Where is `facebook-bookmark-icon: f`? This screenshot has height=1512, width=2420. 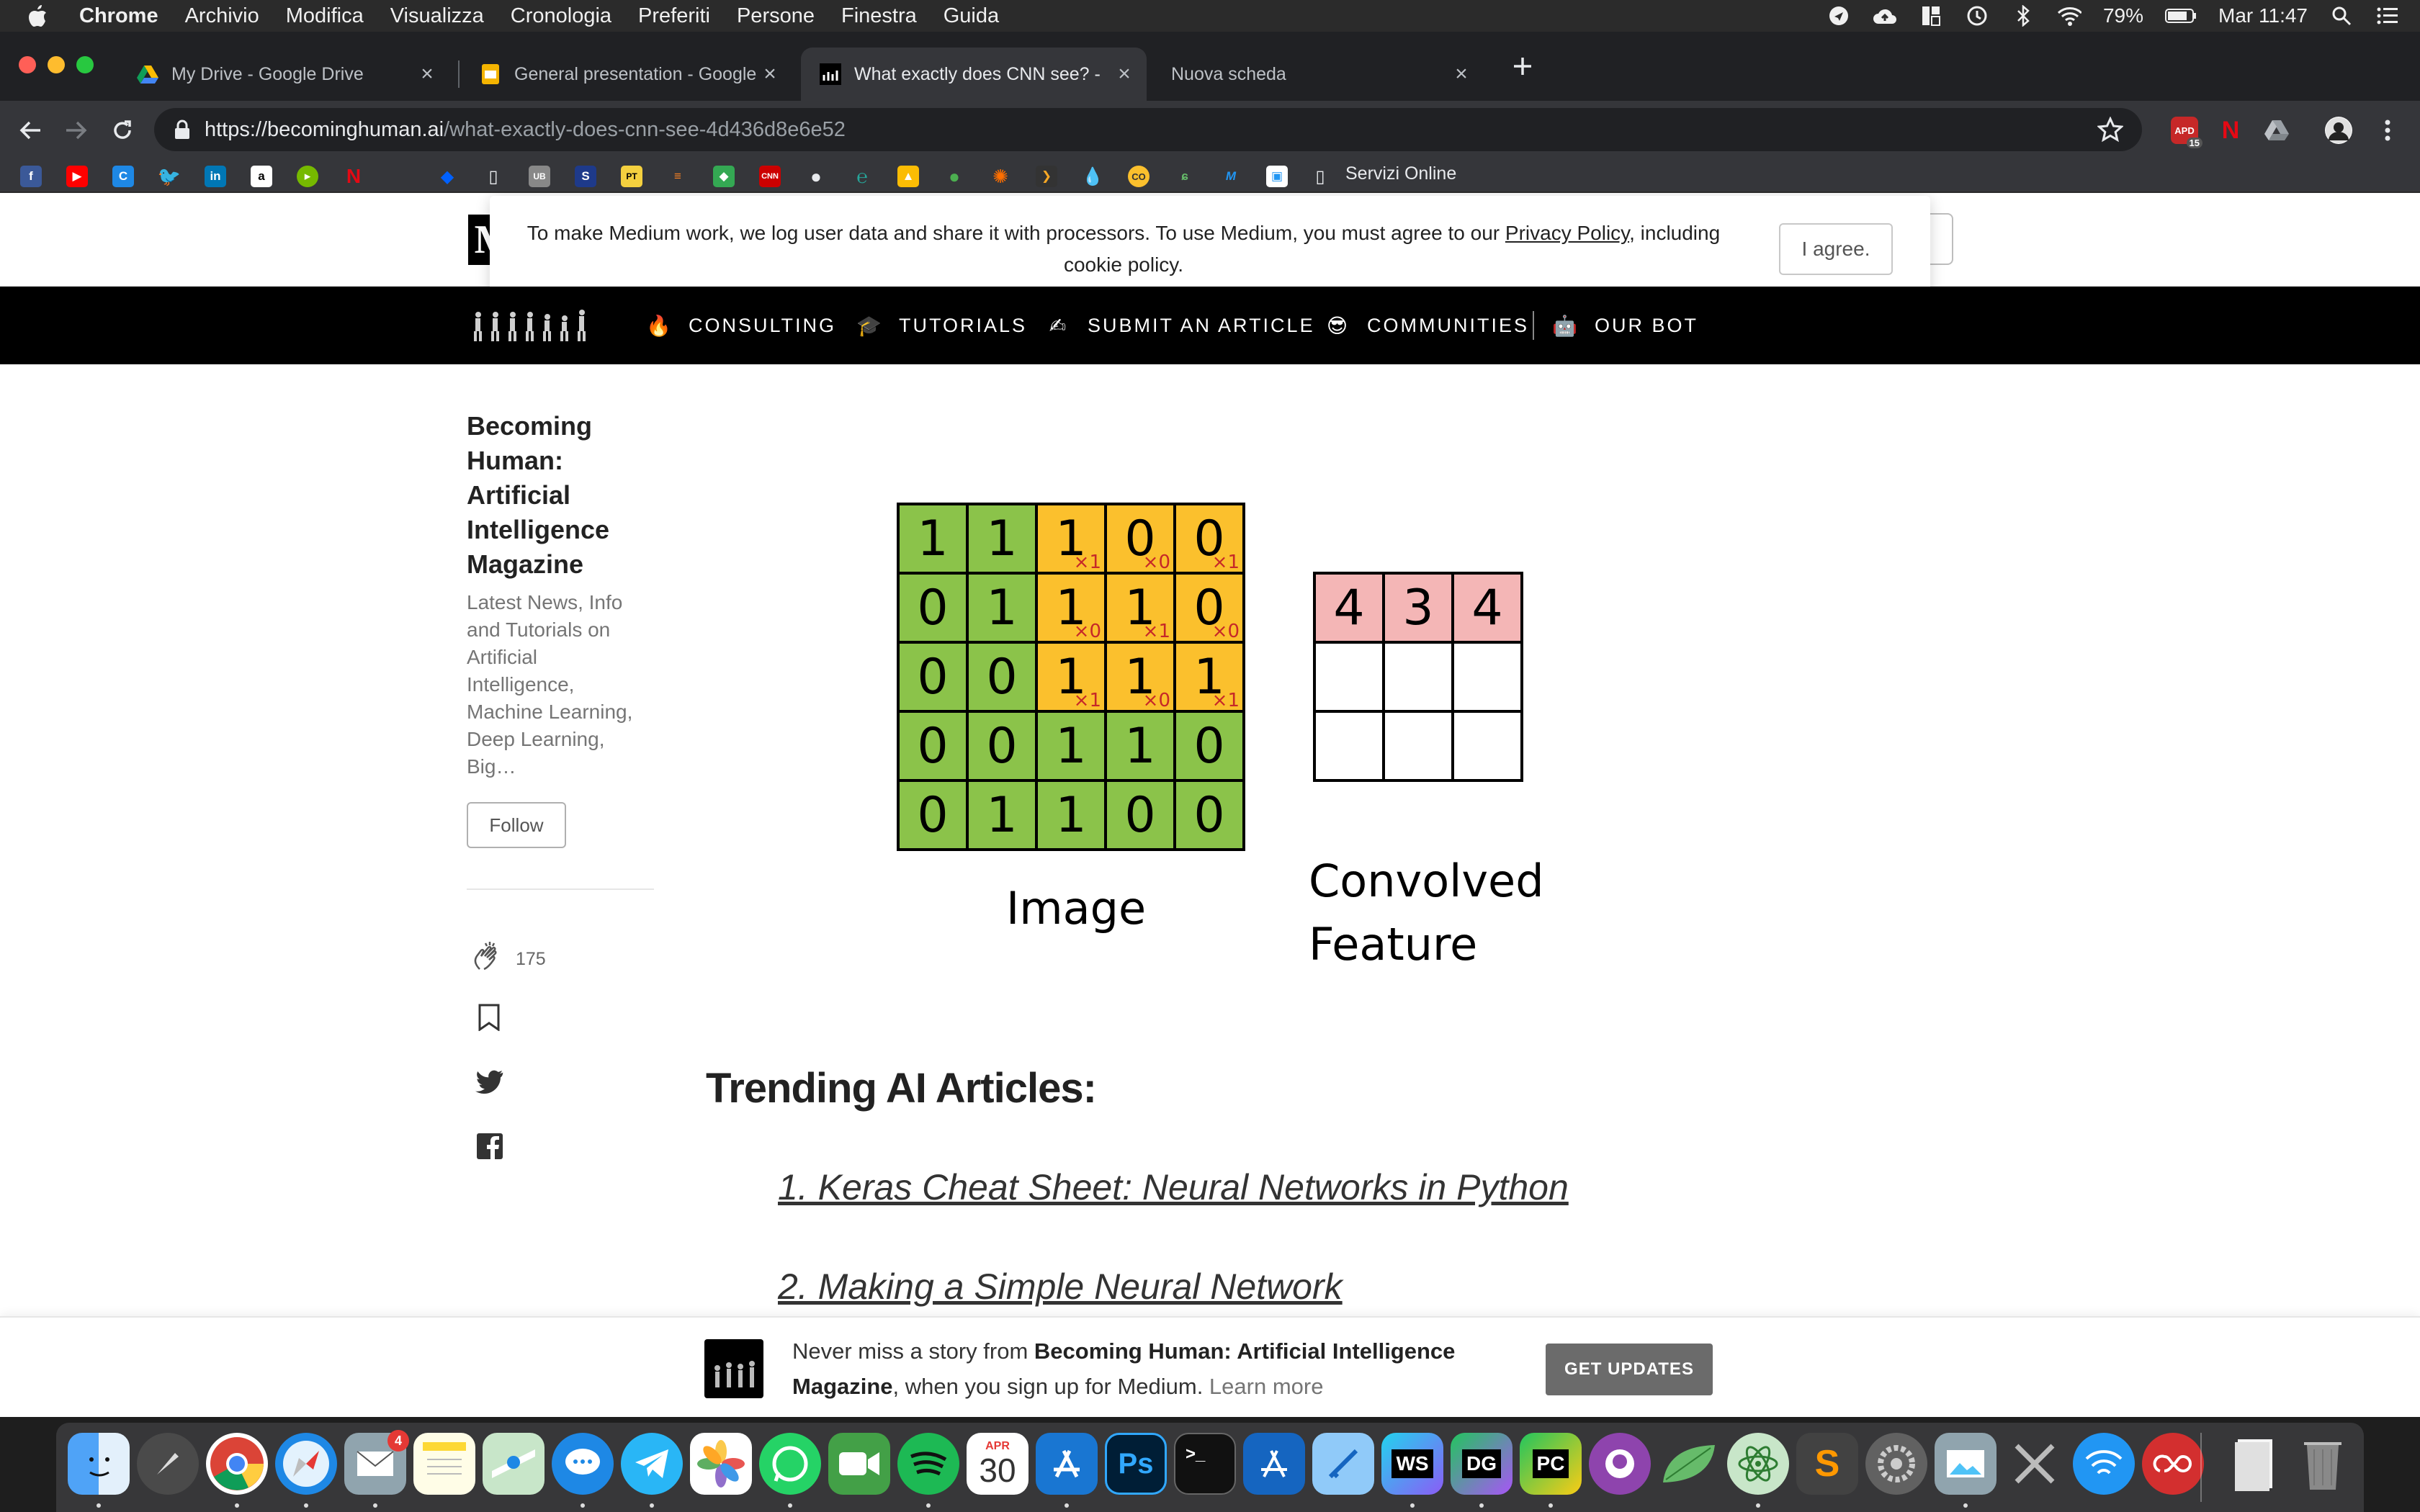
facebook-bookmark-icon: f is located at coordinates (31, 176).